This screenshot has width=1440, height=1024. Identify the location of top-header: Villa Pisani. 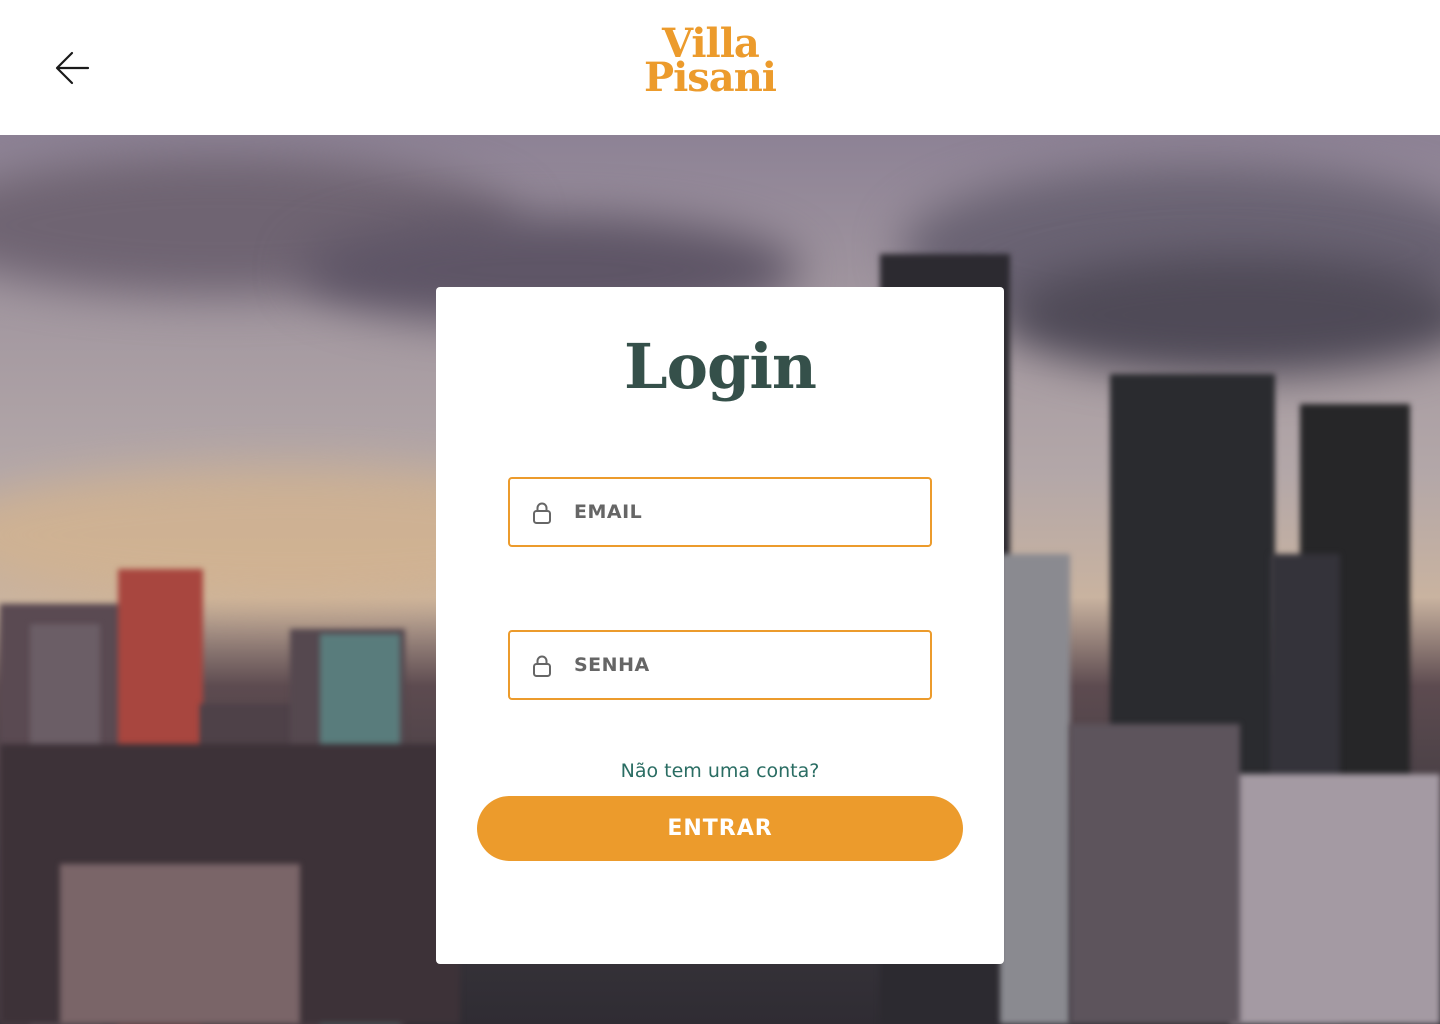
(720, 67).